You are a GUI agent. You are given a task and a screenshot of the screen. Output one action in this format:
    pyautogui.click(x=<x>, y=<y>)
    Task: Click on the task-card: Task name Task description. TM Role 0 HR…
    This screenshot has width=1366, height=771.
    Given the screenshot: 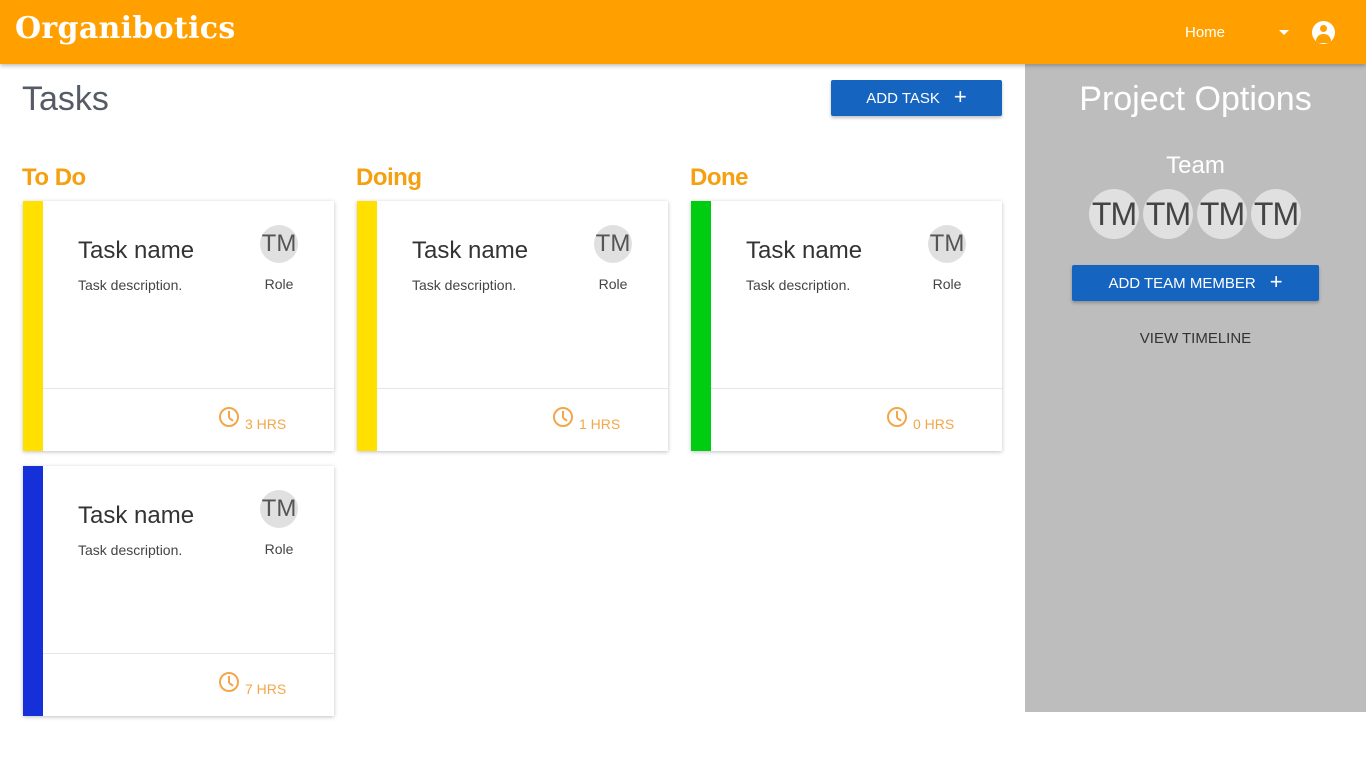 What is the action you would take?
    pyautogui.click(x=846, y=326)
    